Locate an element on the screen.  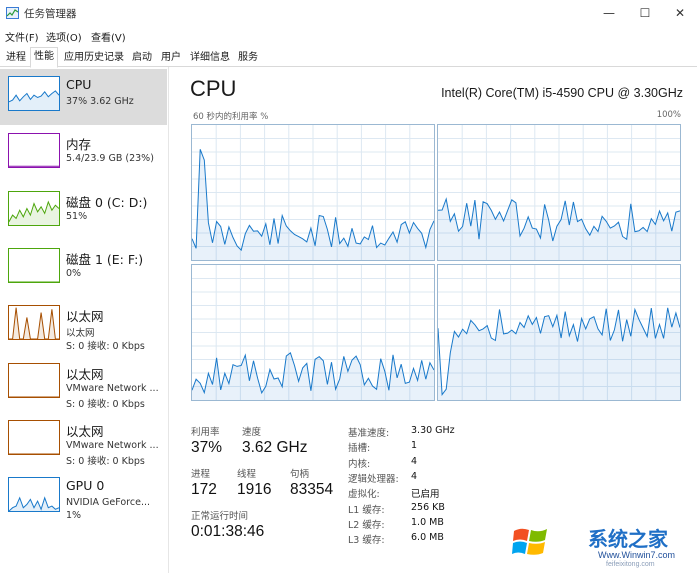
sidebar-item-subtitle: 0% is located at coordinates (74, 273).